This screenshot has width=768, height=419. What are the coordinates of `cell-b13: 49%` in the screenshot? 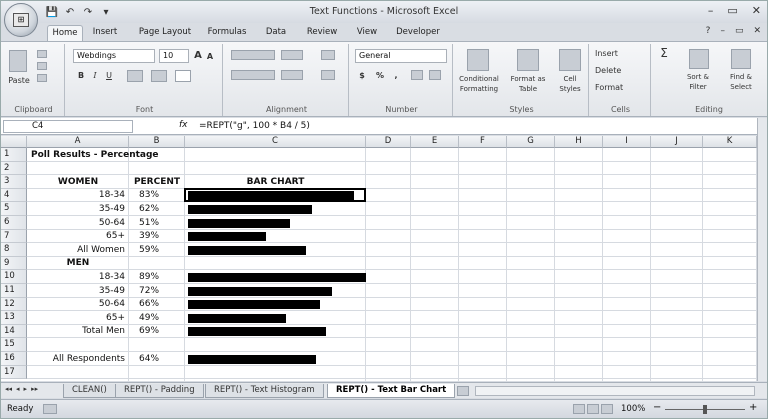 It's located at (157, 318).